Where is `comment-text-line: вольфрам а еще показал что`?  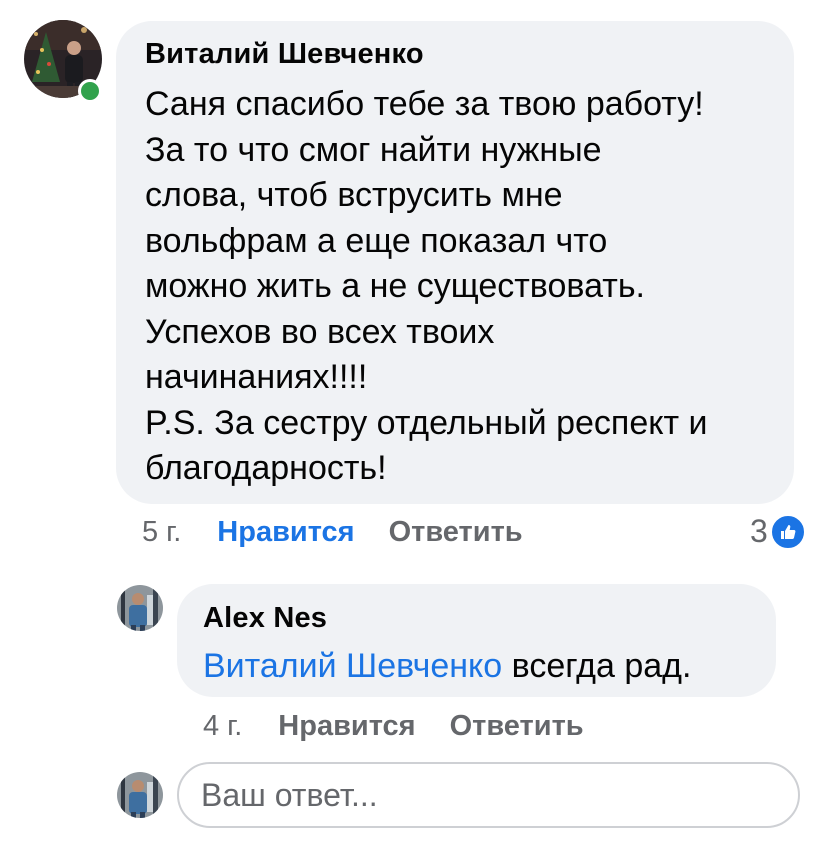 comment-text-line: вольфрам а еще показал что is located at coordinates (376, 240).